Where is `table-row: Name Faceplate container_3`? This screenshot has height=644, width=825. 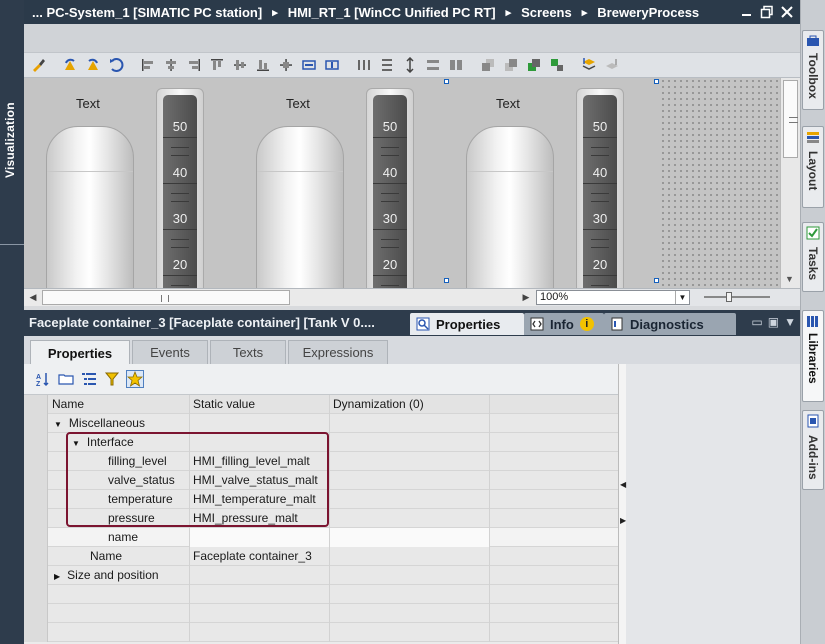
table-row: Name Faceplate container_3 is located at coordinates (321, 556).